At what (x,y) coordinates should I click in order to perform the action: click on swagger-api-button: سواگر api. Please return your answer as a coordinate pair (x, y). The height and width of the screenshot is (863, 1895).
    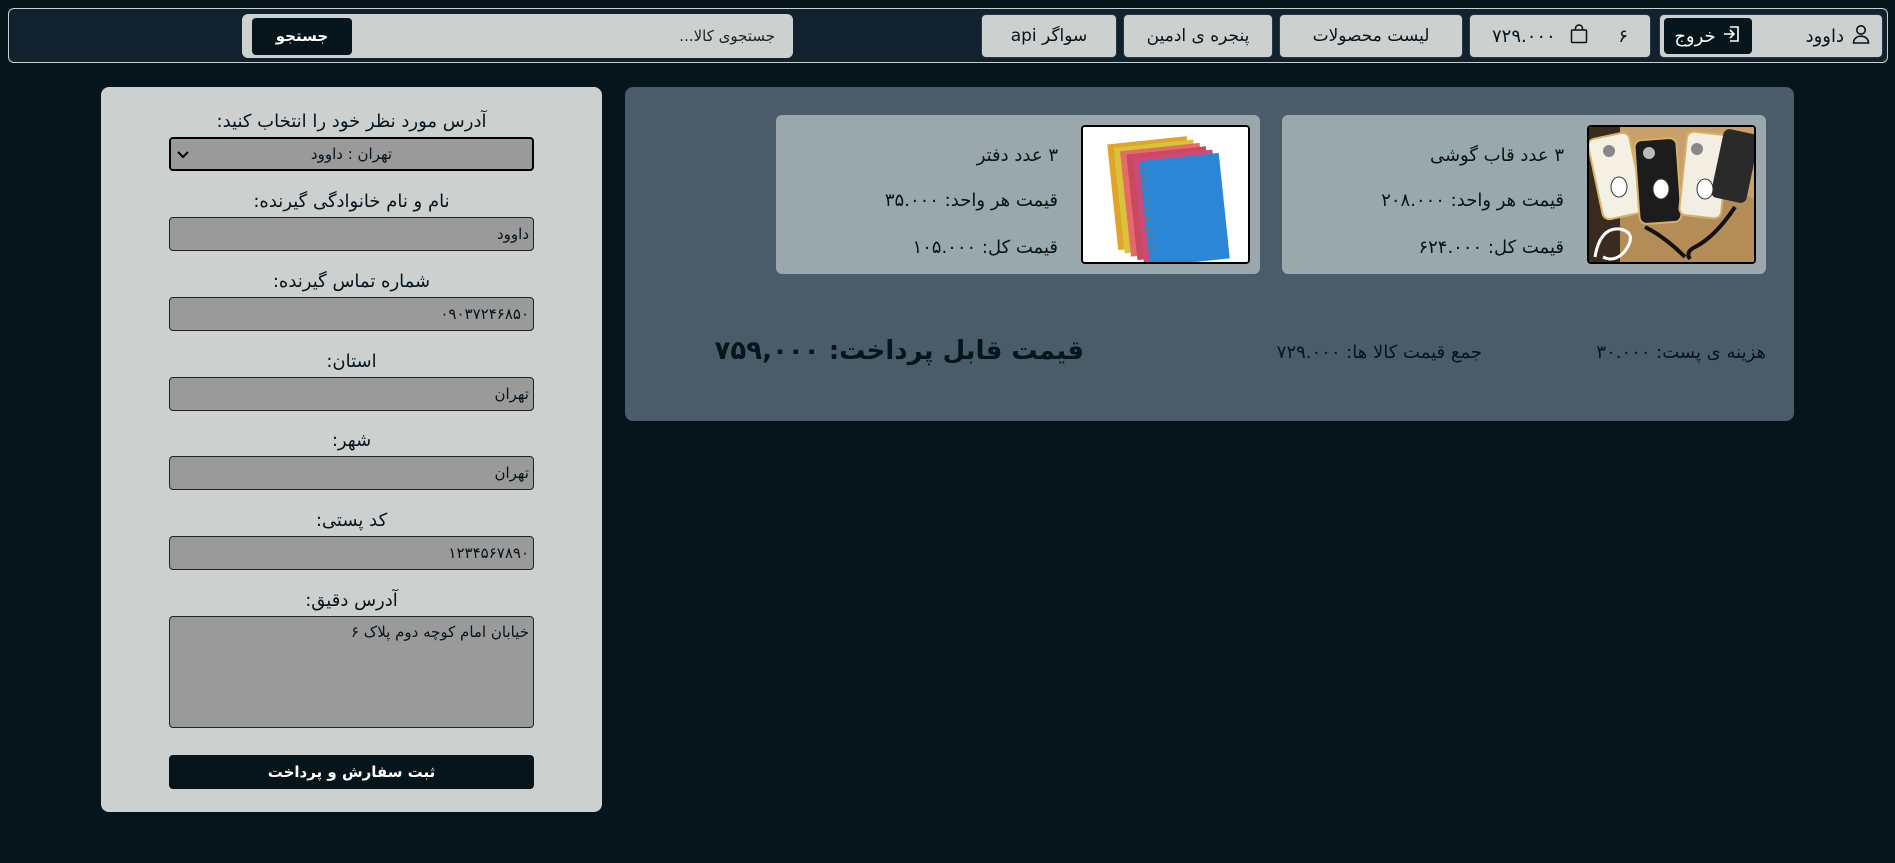
    Looking at the image, I should click on (1049, 36).